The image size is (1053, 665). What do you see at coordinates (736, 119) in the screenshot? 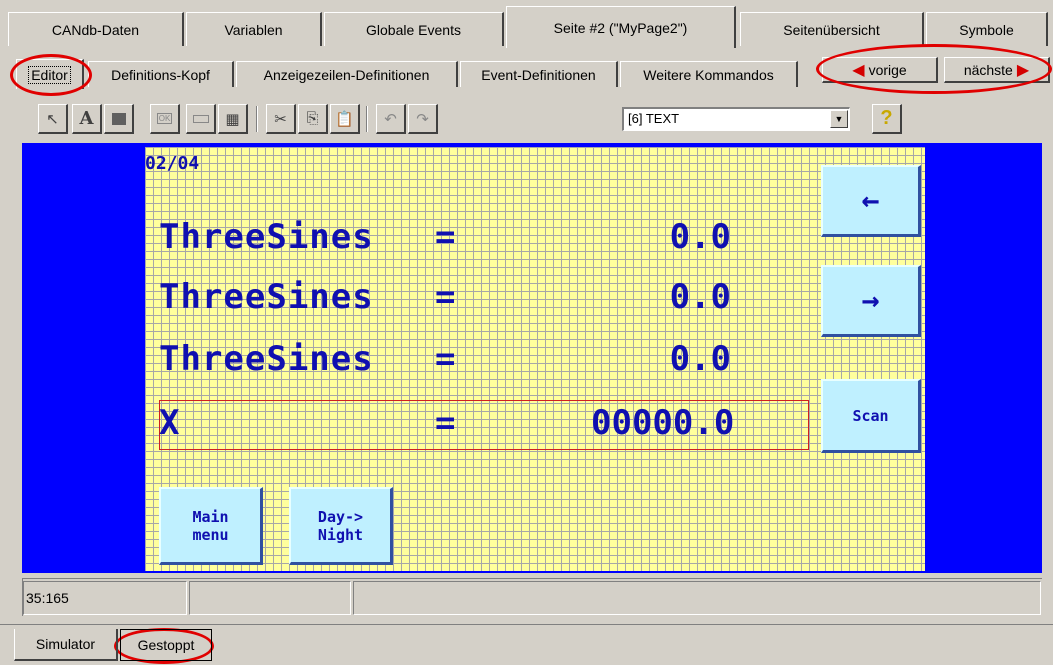
I see `item-select: [6] TEXT ▼` at bounding box center [736, 119].